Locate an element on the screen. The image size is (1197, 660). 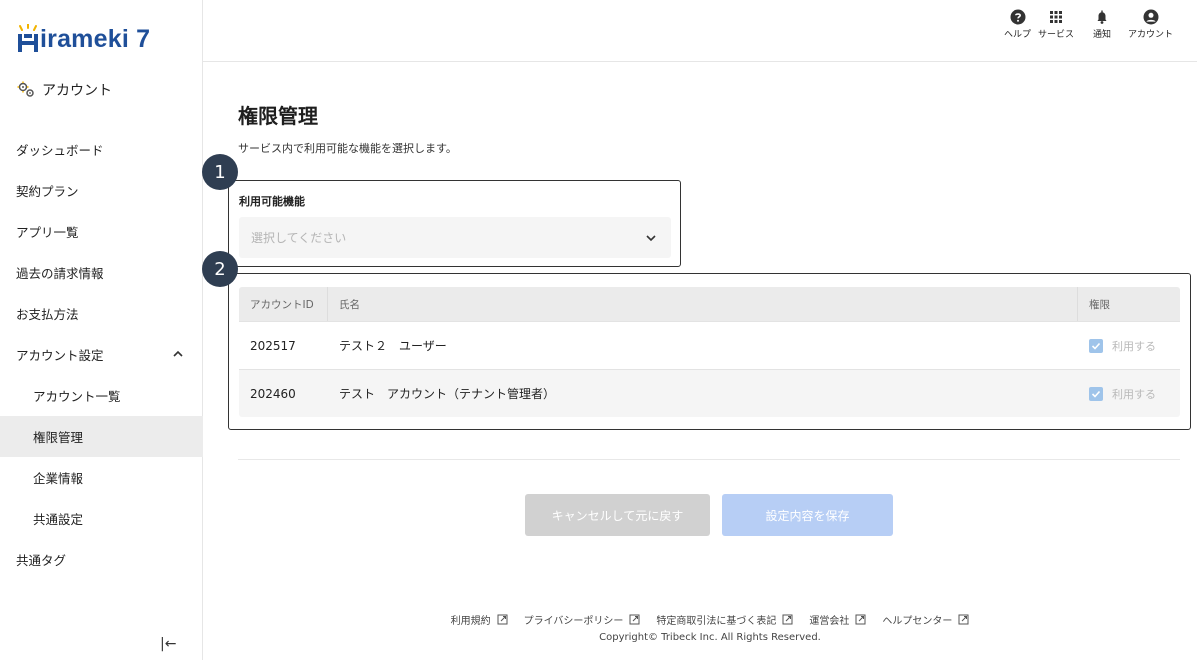
help-button: ヘルプ is located at coordinates (1017, 24).